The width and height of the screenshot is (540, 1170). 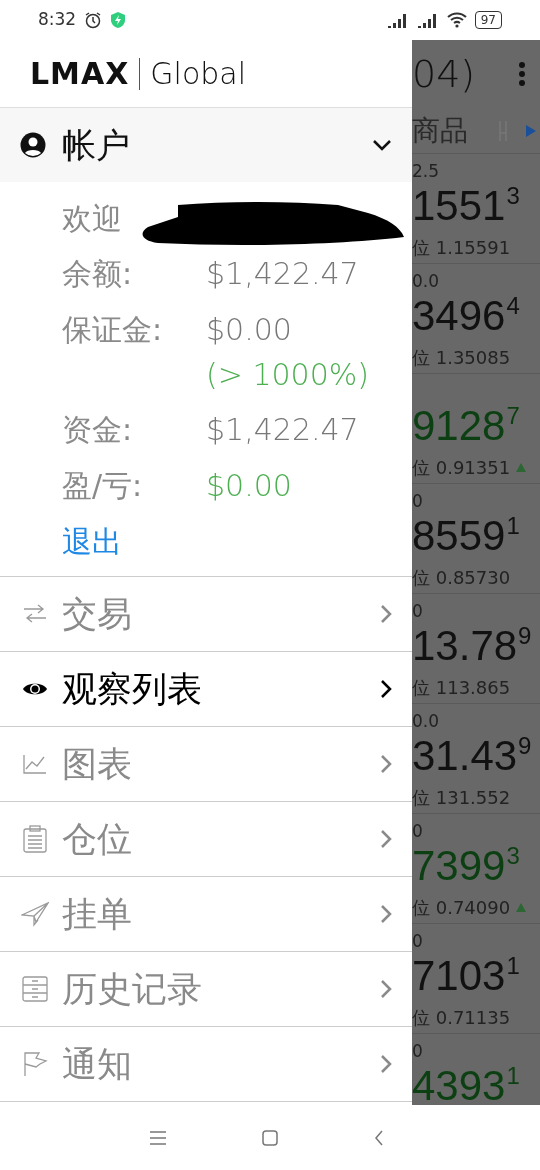 I want to click on quote-price: 8559, so click(x=459, y=536).